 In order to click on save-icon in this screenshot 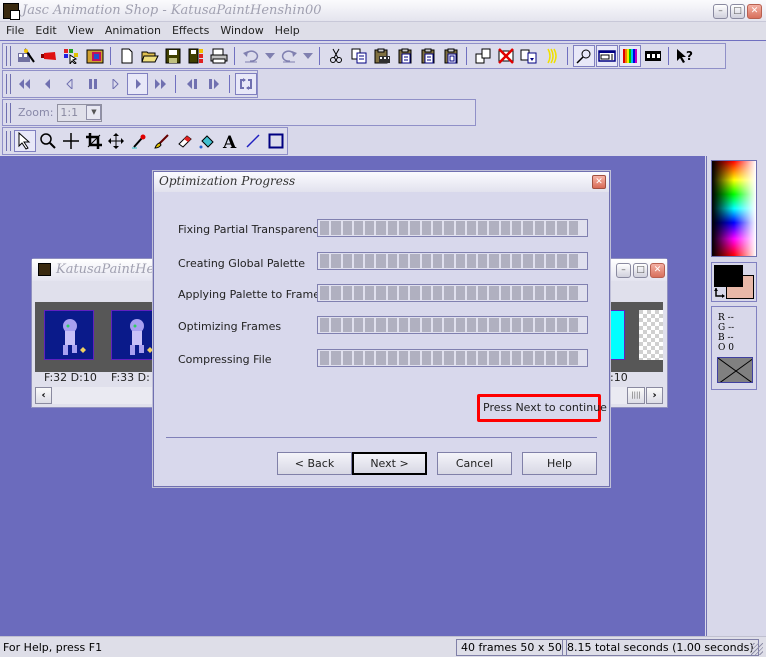, I will do `click(173, 56)`.